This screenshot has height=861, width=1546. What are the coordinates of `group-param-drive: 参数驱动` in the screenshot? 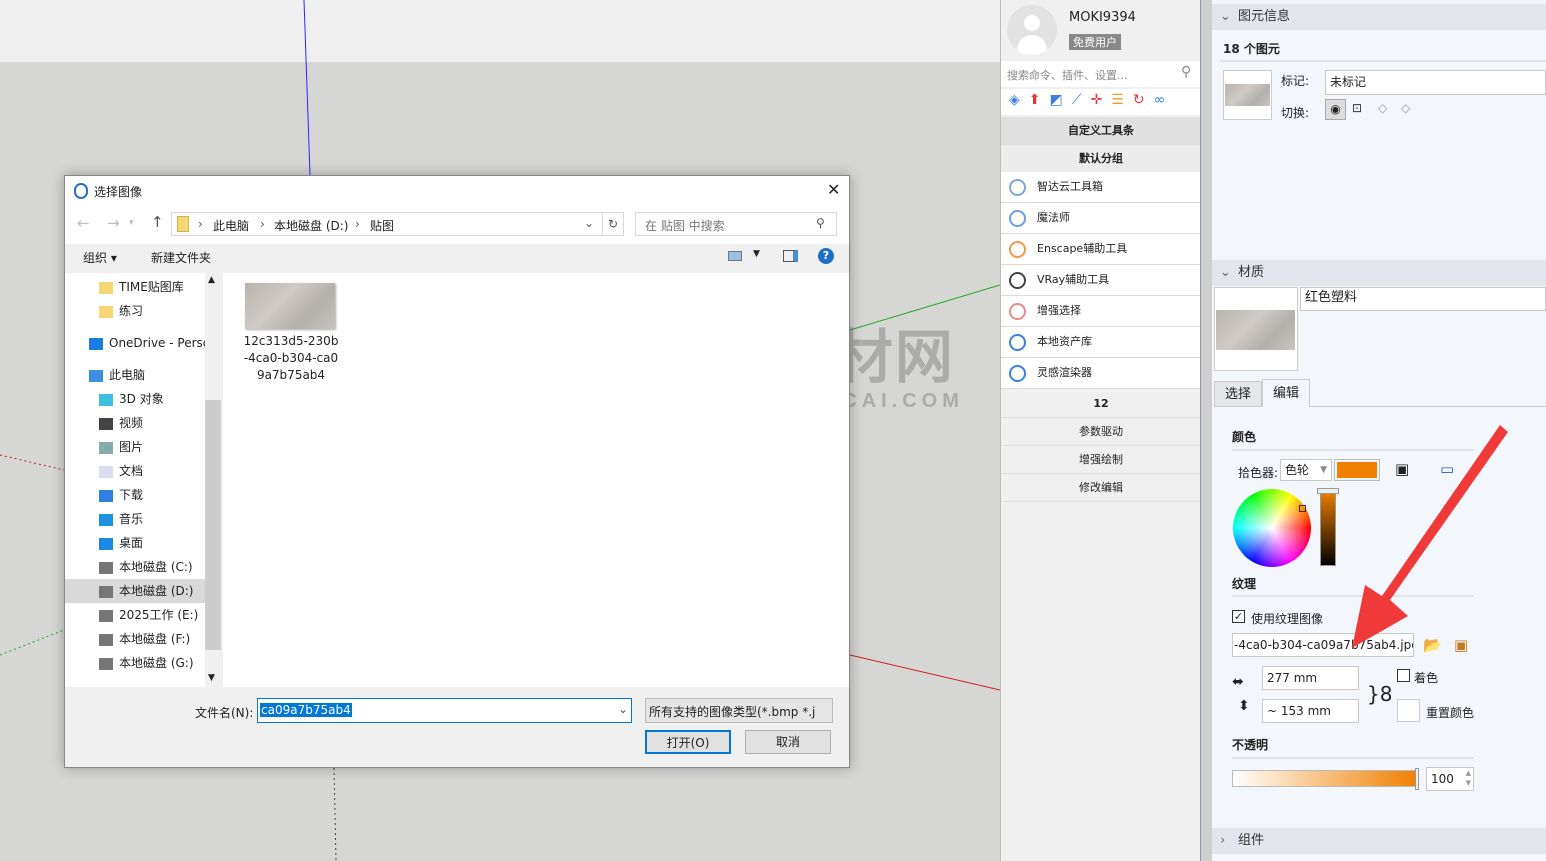 It's located at (1101, 432).